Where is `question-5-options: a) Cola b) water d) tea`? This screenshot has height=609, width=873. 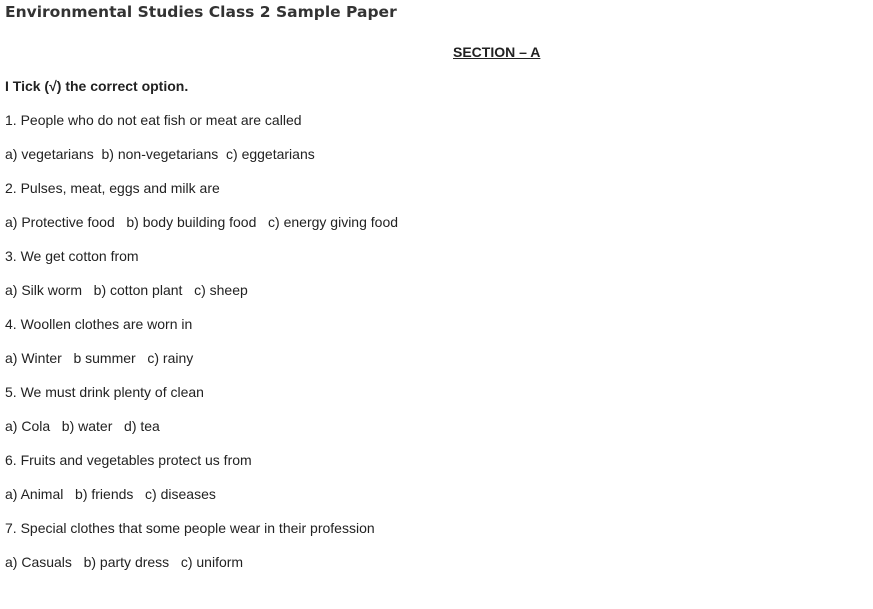 question-5-options: a) Cola b) water d) tea is located at coordinates (82, 426).